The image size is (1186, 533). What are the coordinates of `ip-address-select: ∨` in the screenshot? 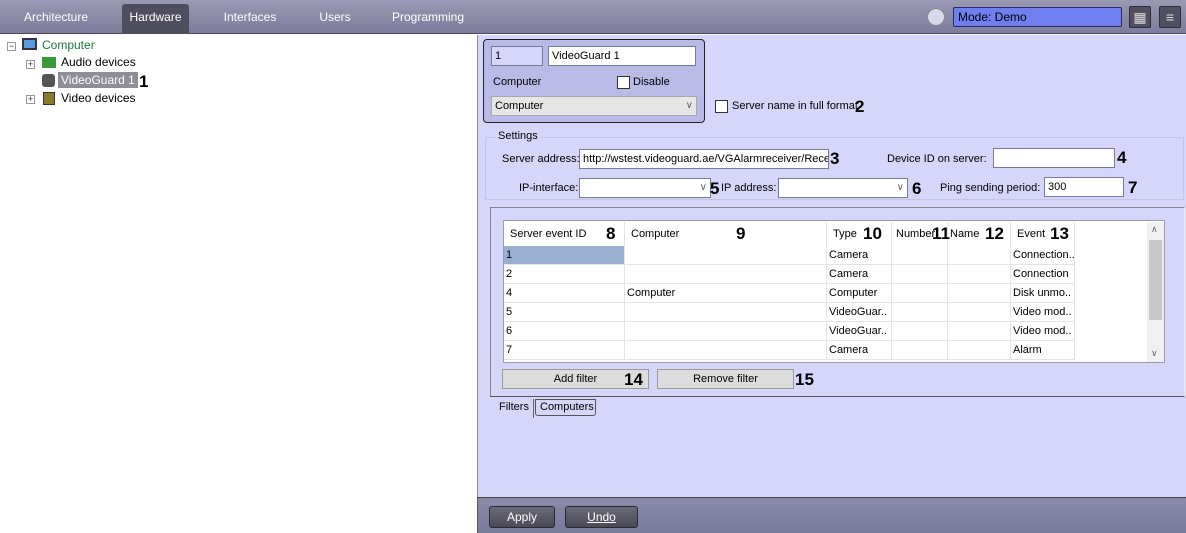 It's located at (843, 188).